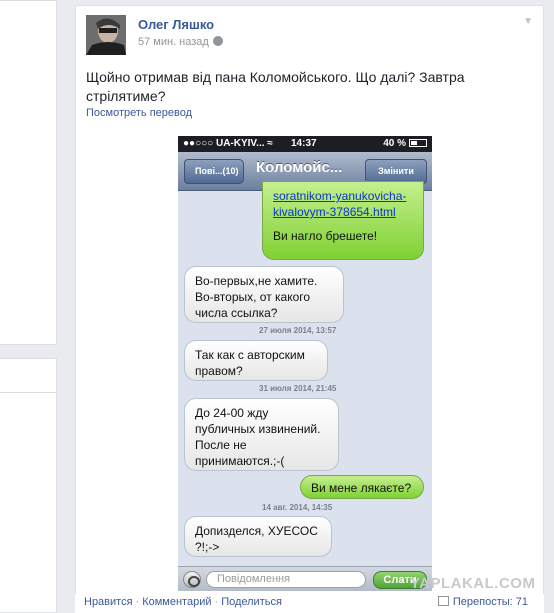  Describe the element at coordinates (176, 602) in the screenshot. I see `comment-link: Комментарий` at that location.